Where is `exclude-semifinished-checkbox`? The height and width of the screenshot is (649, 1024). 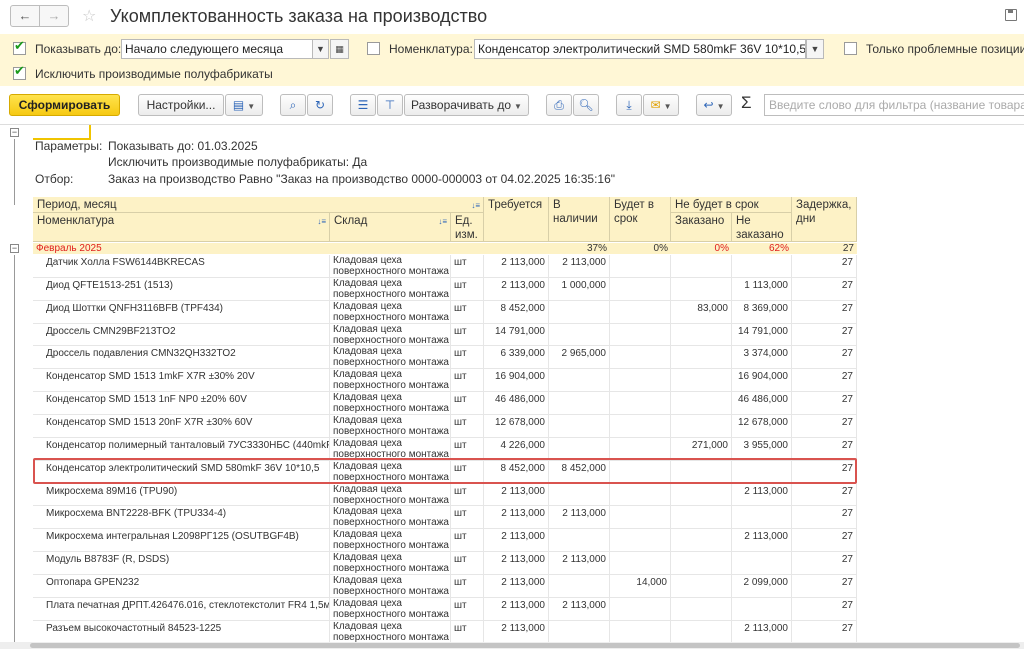
exclude-semifinished-checkbox is located at coordinates (19, 72).